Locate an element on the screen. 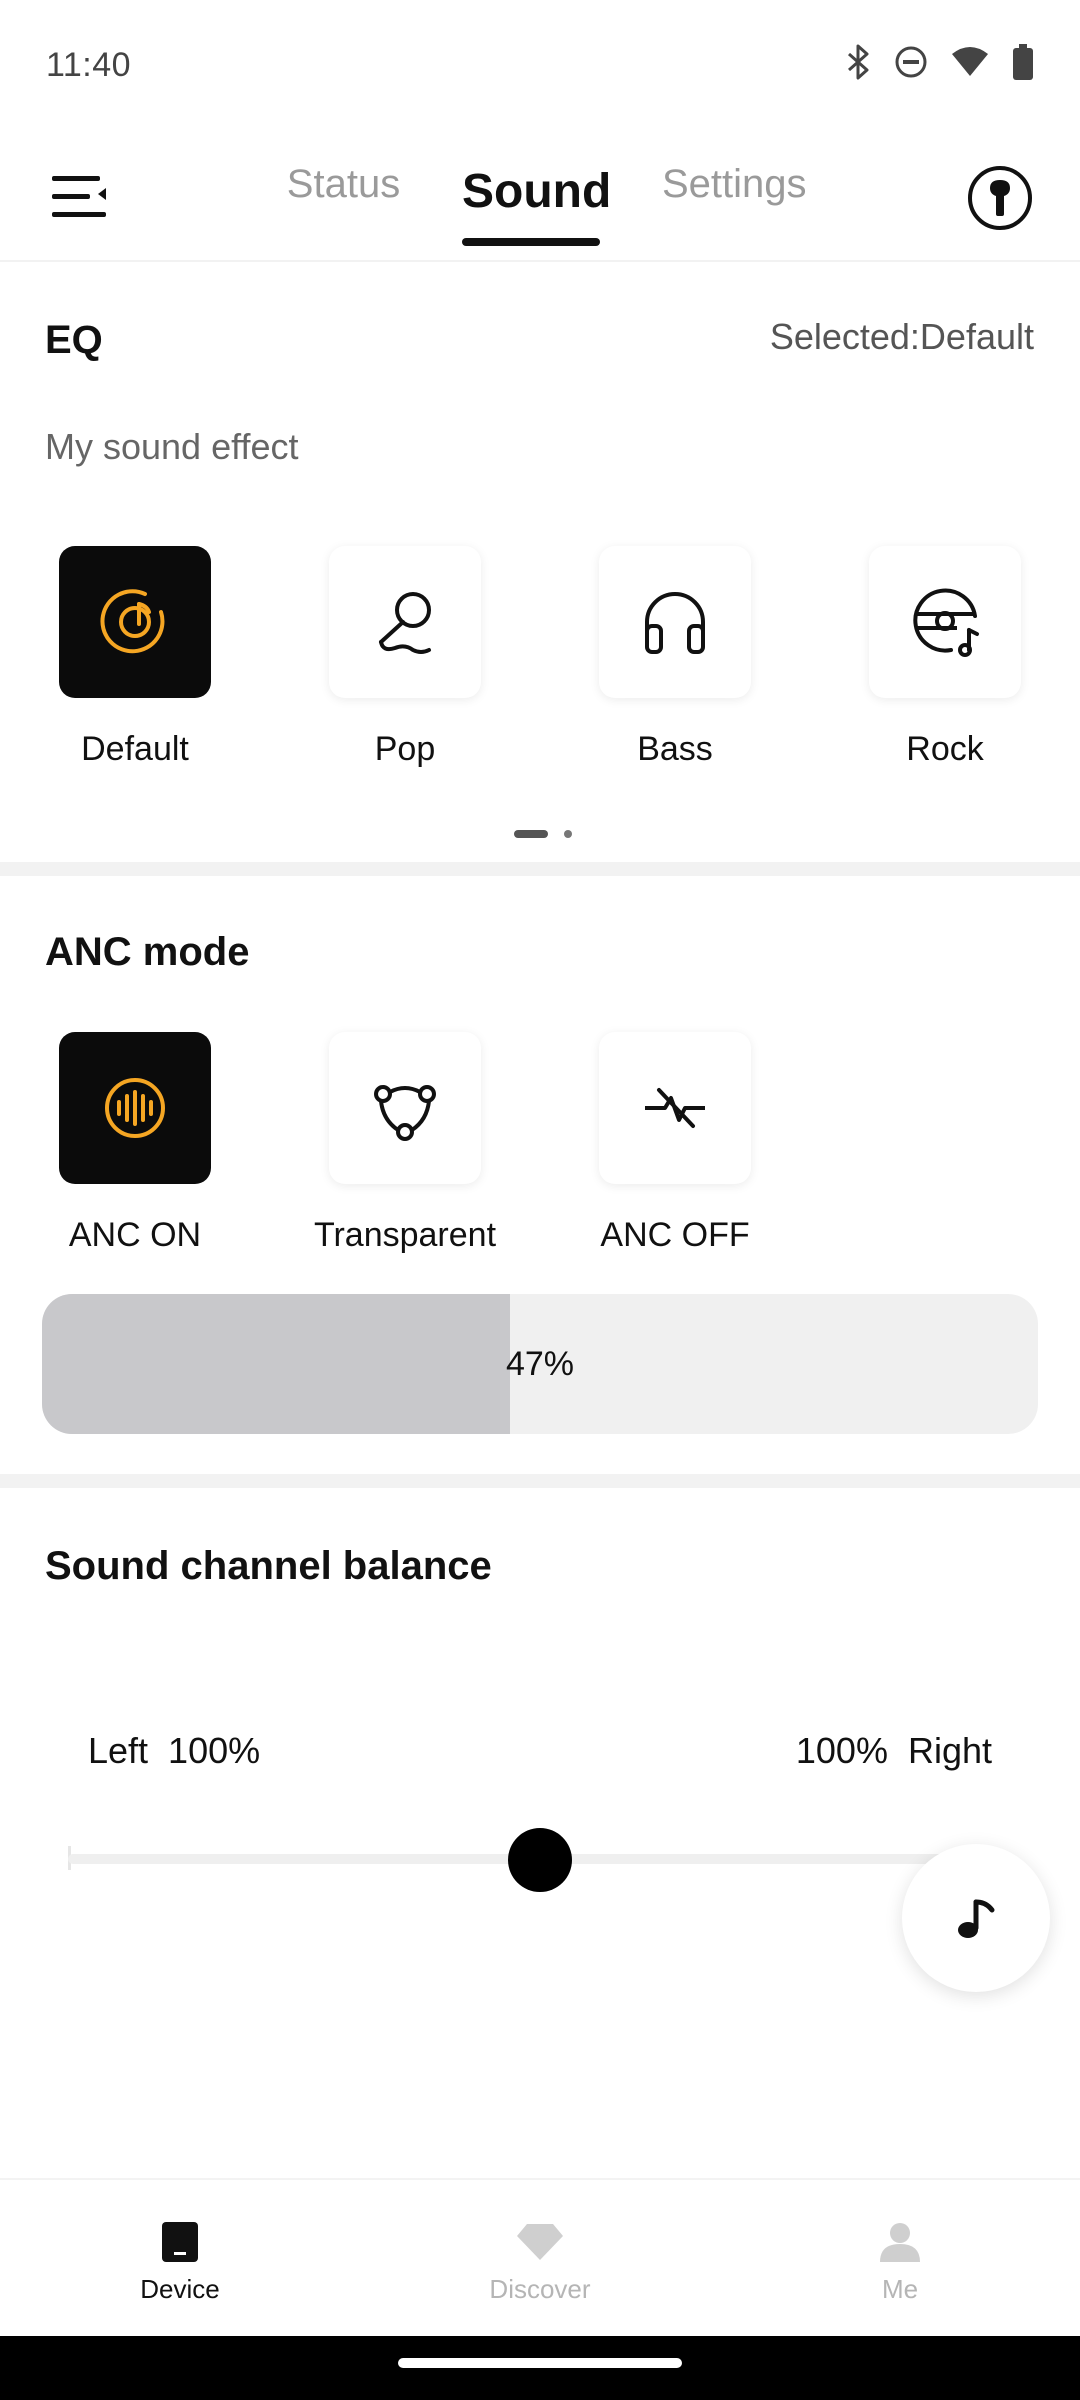  balance-slider-thumb is located at coordinates (540, 1860).